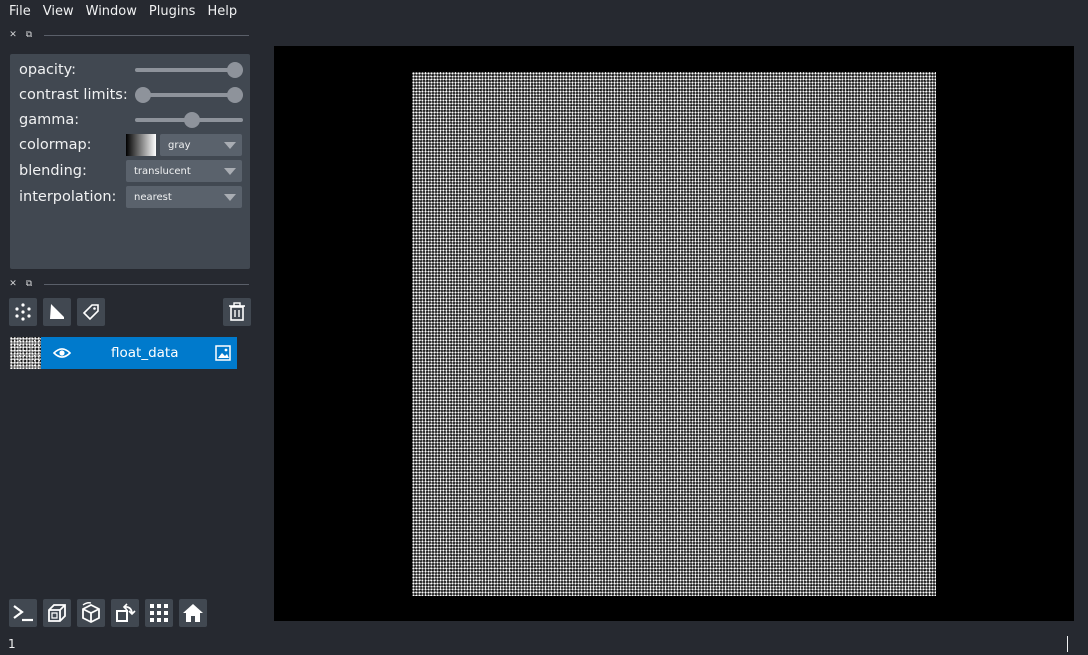 The image size is (1088, 655). What do you see at coordinates (201, 145) in the screenshot?
I see `colormap-dropdown: gray` at bounding box center [201, 145].